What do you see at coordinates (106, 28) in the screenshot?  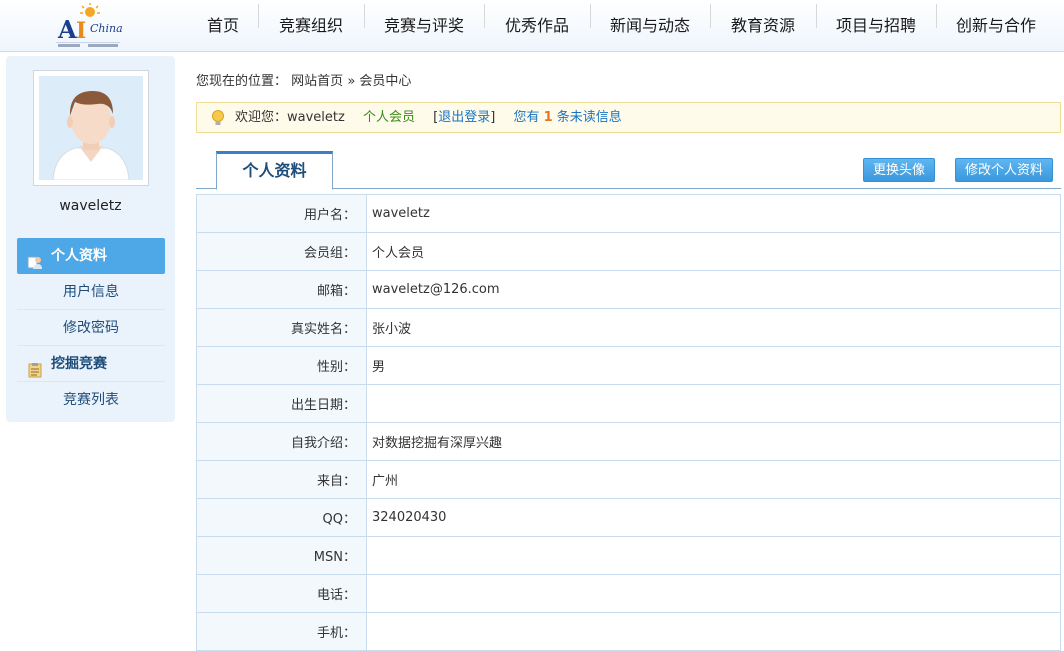 I see `svg-text: China` at bounding box center [106, 28].